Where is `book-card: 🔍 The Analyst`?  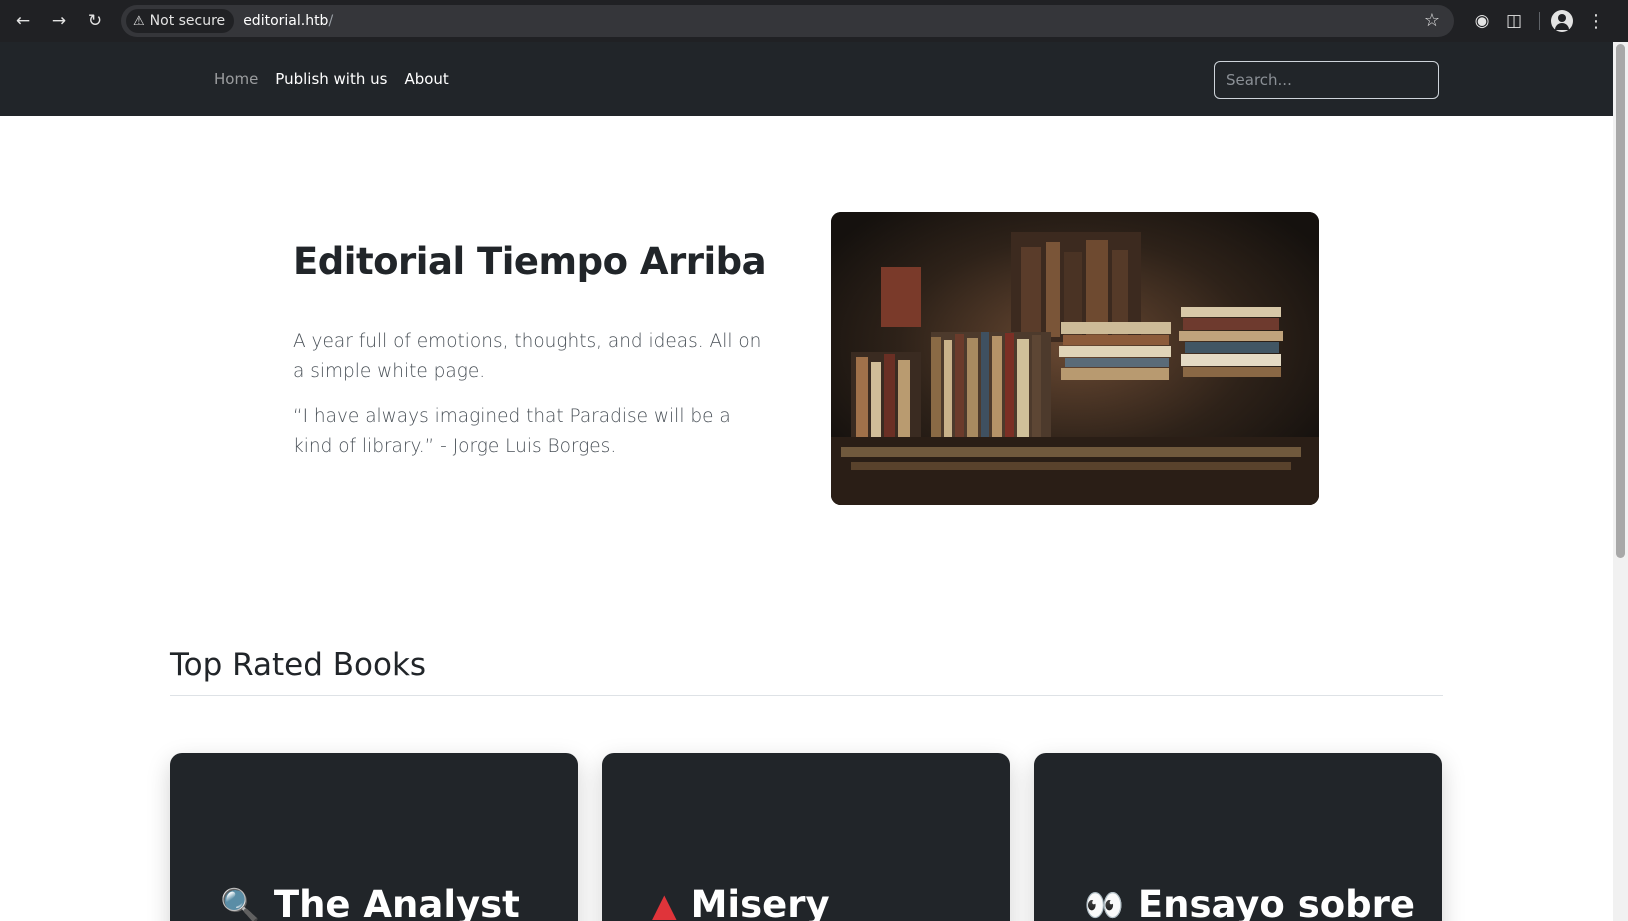 book-card: 🔍 The Analyst is located at coordinates (374, 837).